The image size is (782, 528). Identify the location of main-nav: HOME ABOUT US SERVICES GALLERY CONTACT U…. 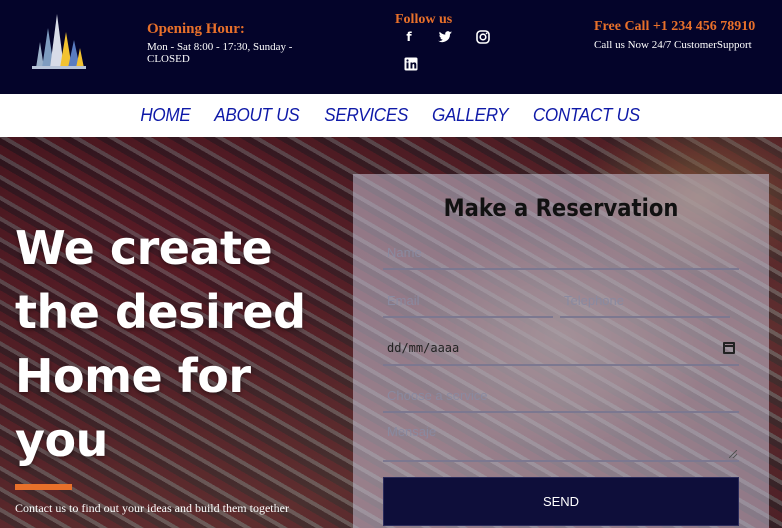
(391, 115).